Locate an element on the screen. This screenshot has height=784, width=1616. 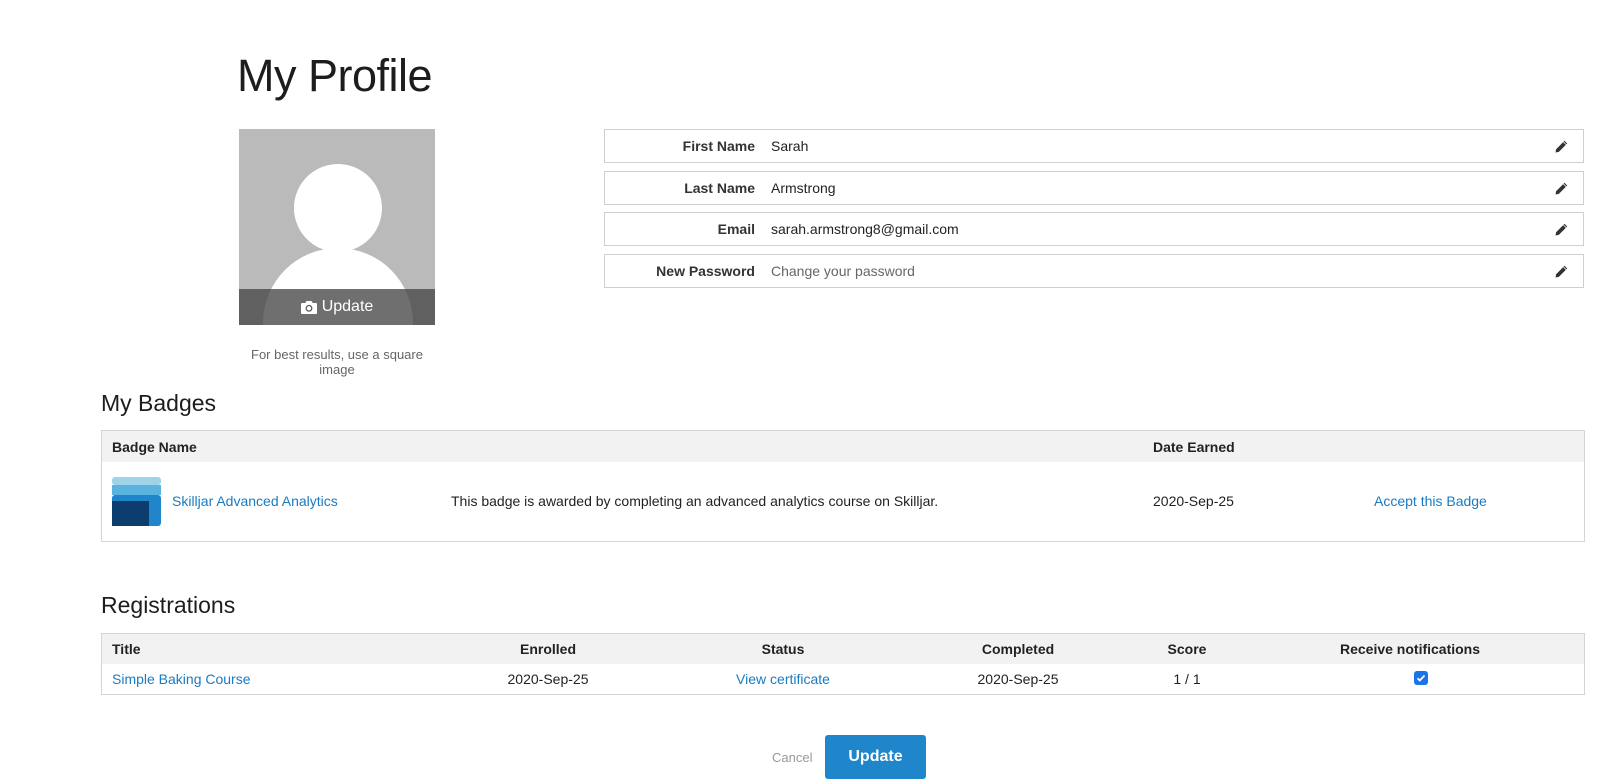
camera-icon is located at coordinates (308, 307).